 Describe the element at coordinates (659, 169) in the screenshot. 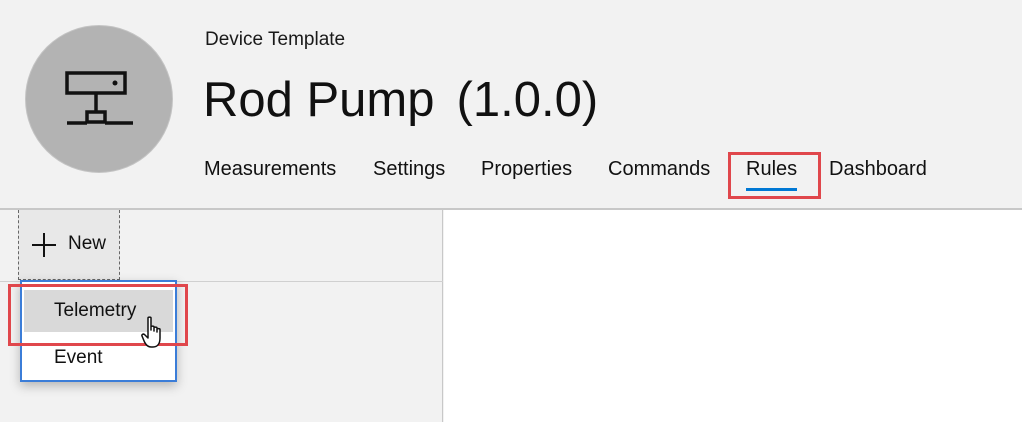

I see `tab-commands: Commands` at that location.